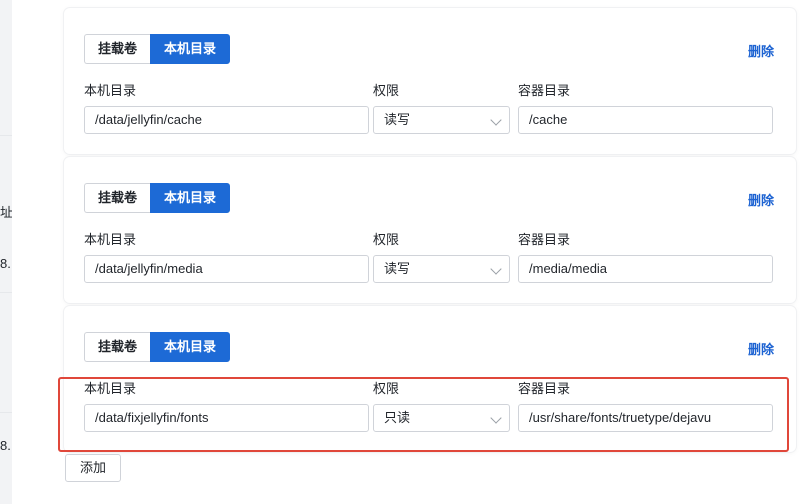  Describe the element at coordinates (441, 418) in the screenshot. I see `permission-select: 只读` at that location.